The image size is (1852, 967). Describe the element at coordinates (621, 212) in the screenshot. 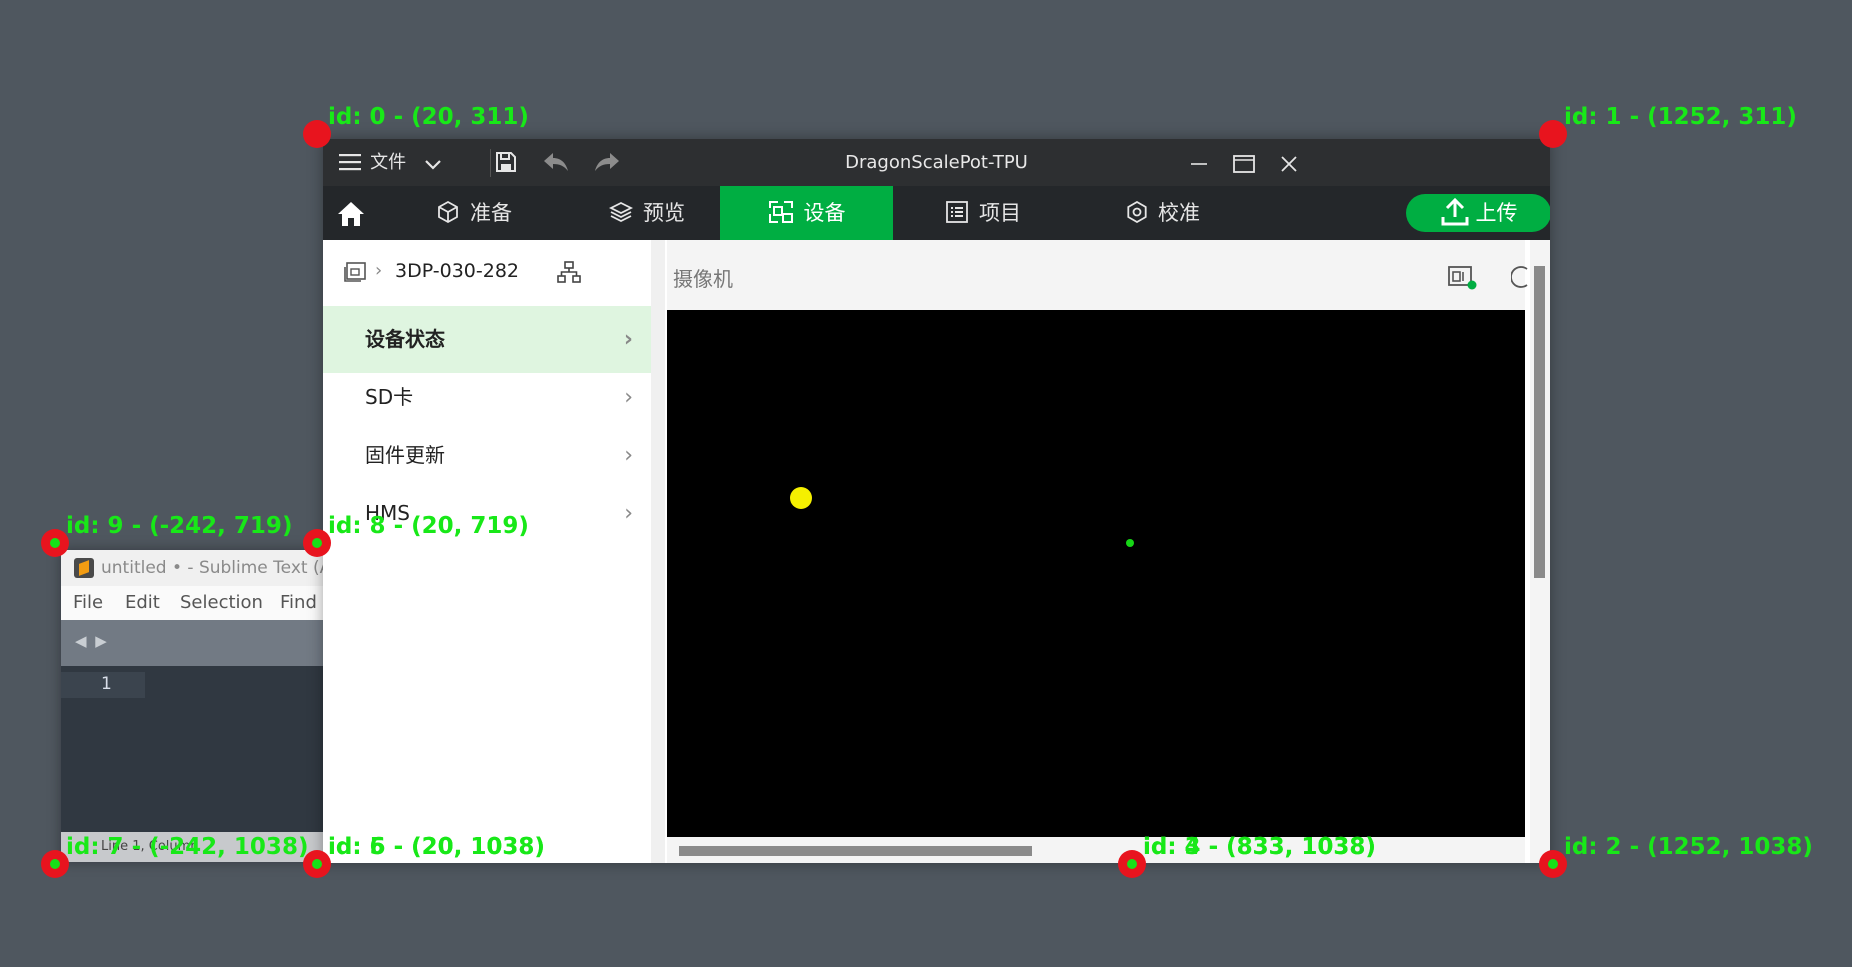

I see `layers-icon` at that location.